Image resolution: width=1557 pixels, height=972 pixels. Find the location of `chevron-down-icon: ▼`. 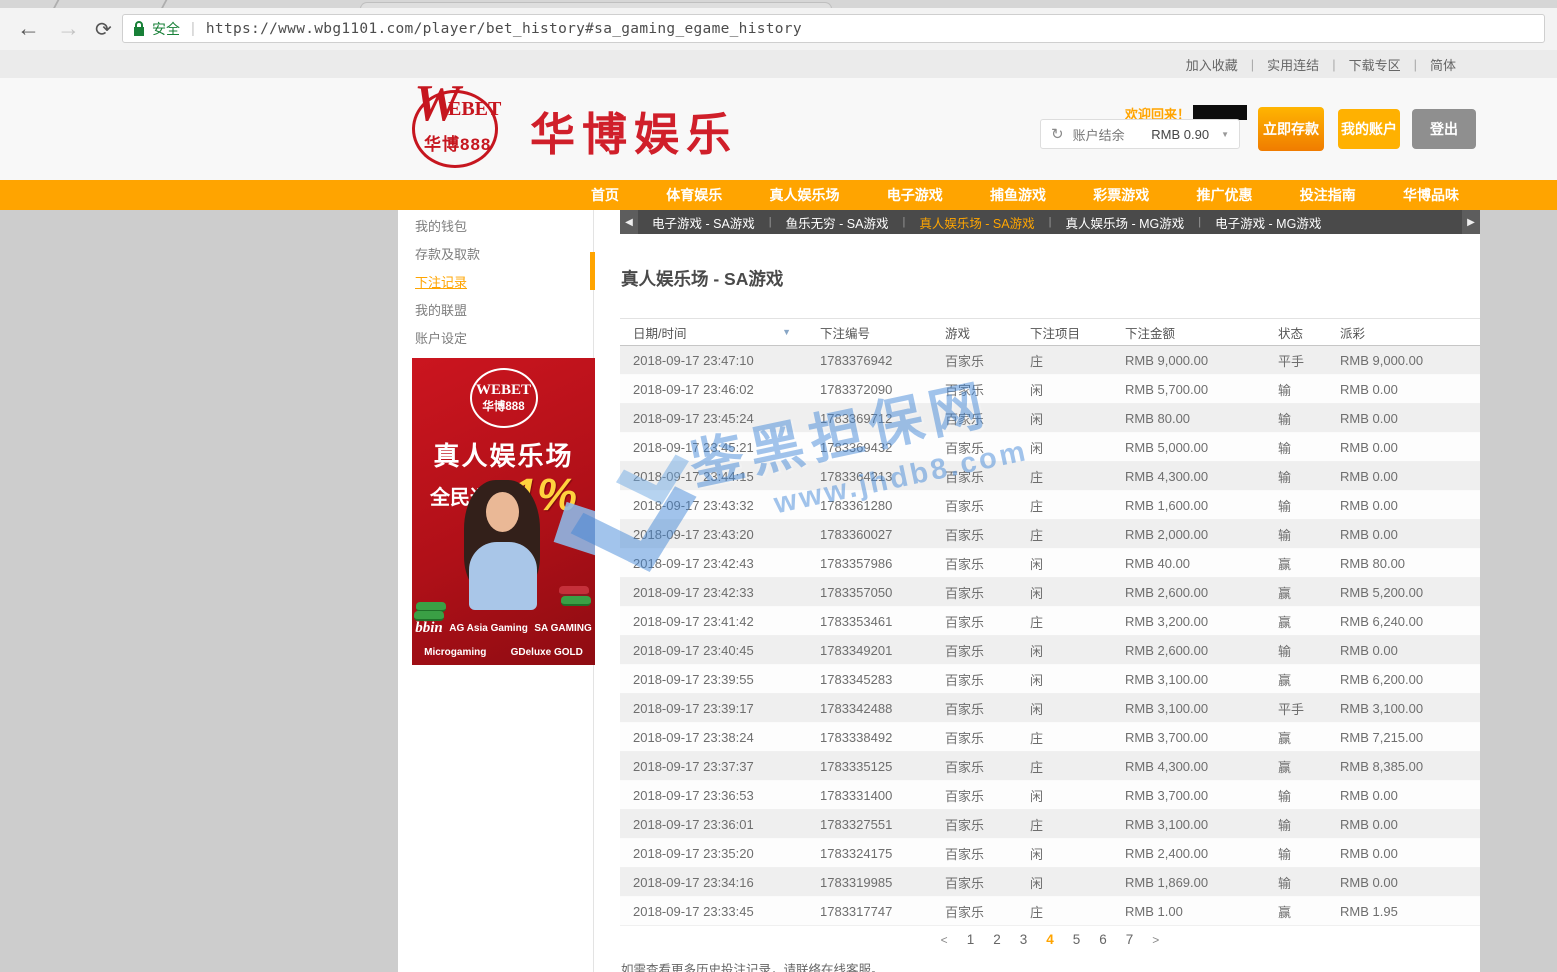

chevron-down-icon: ▼ is located at coordinates (1225, 134).